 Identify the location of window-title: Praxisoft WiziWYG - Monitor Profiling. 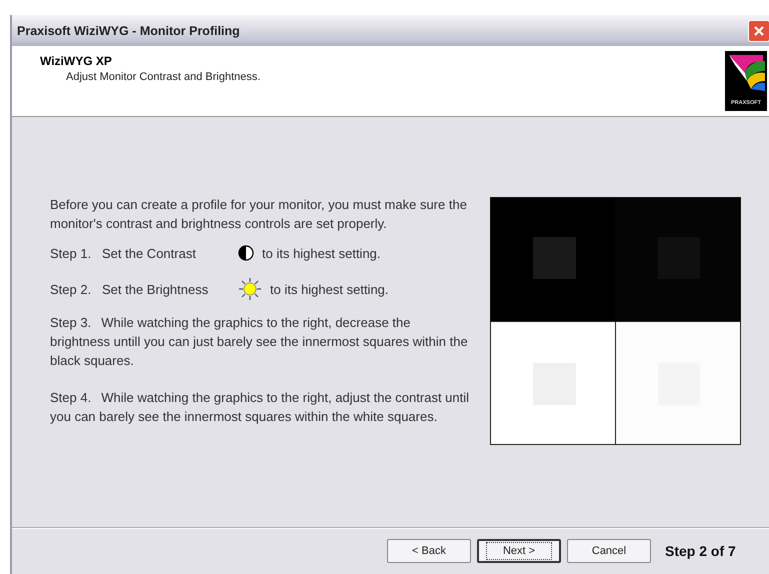
(129, 31).